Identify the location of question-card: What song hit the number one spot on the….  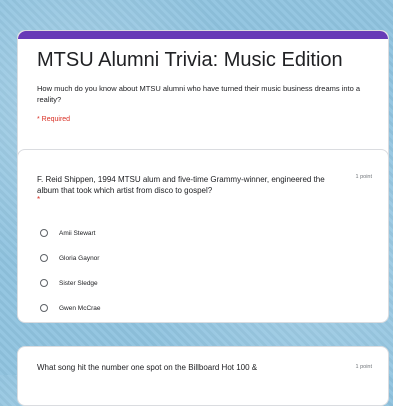
(203, 376).